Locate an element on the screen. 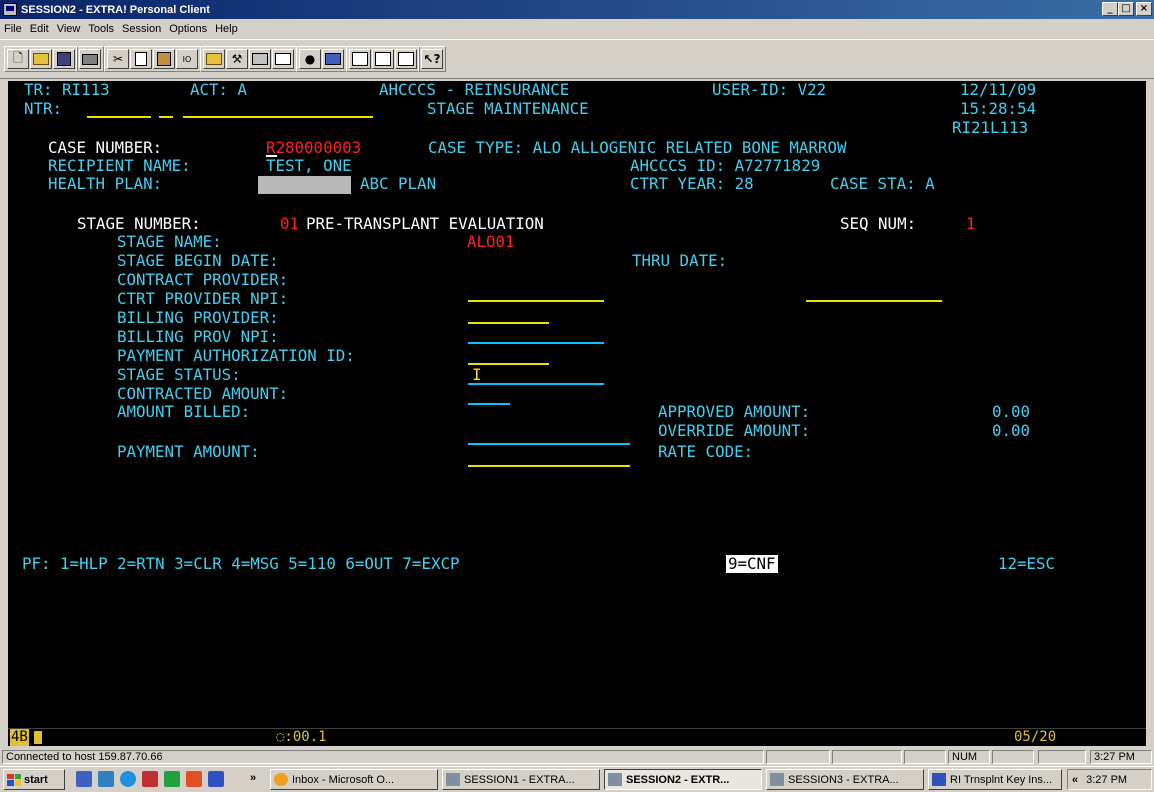  toolbar-tools-group: ⚒ is located at coordinates (248, 59).